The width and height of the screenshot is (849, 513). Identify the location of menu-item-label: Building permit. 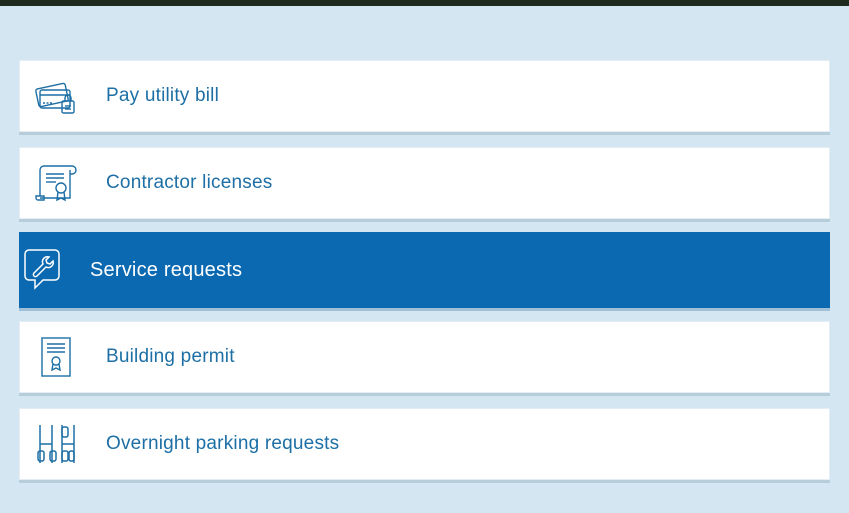
(170, 356).